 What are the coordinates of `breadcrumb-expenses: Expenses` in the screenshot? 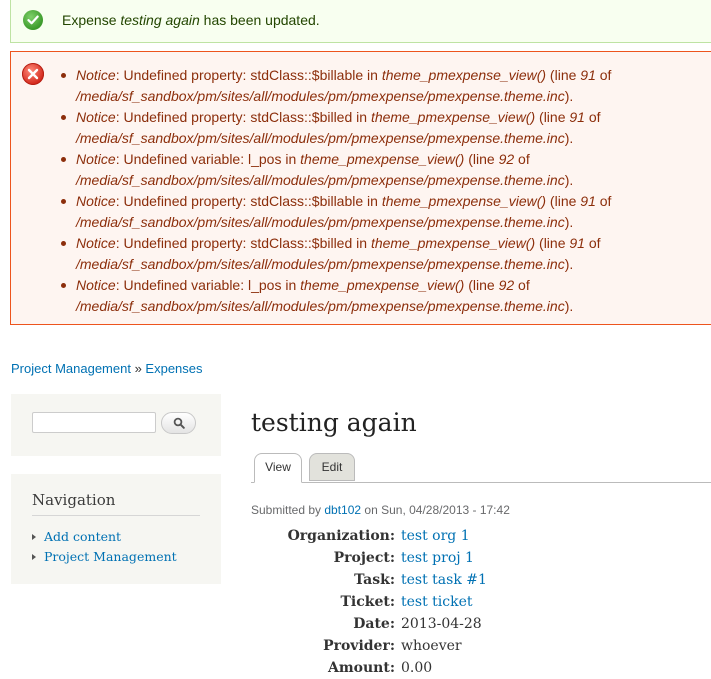 It's located at (173, 368).